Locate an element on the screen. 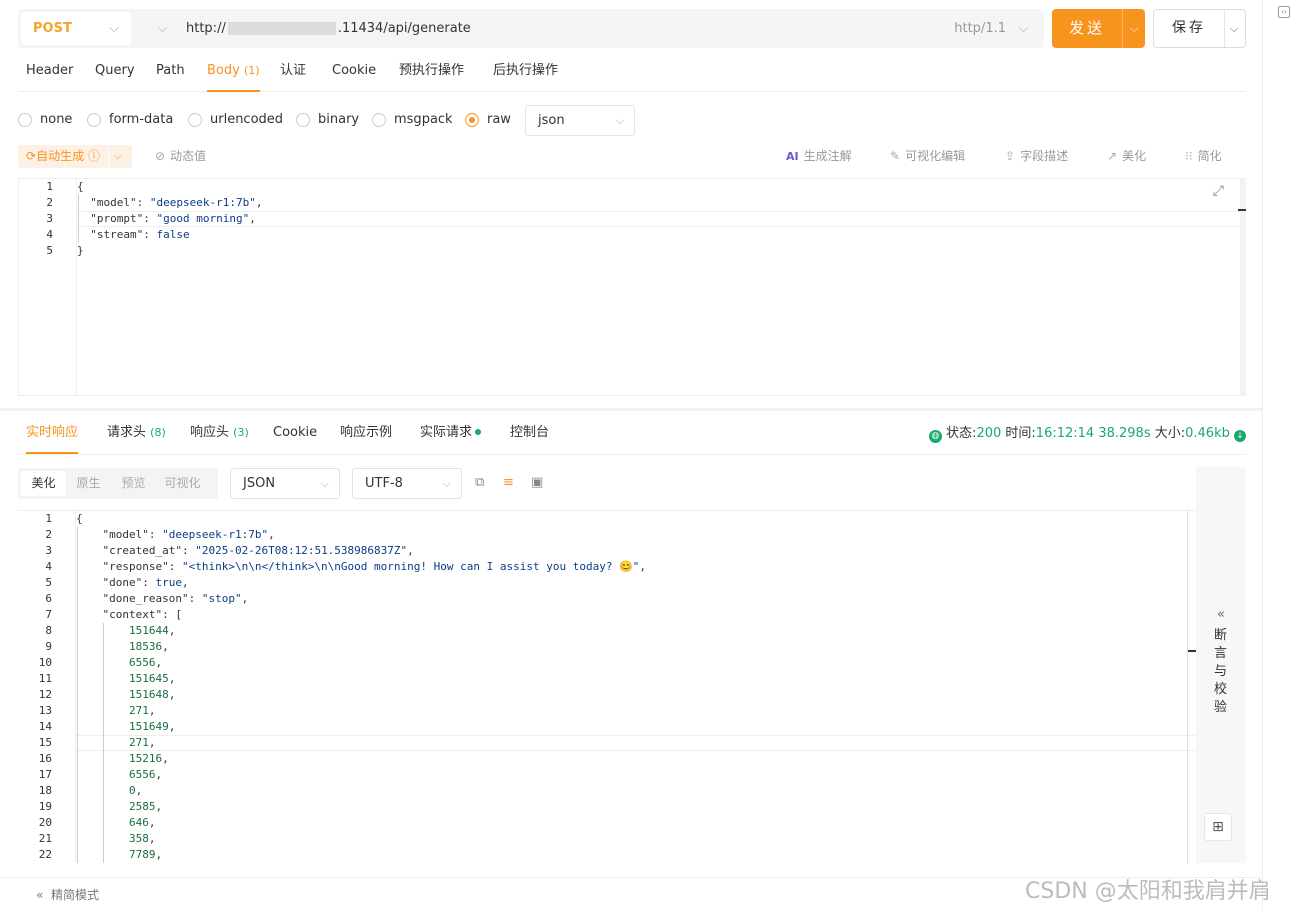  line-number: 17 is located at coordinates (45, 774).